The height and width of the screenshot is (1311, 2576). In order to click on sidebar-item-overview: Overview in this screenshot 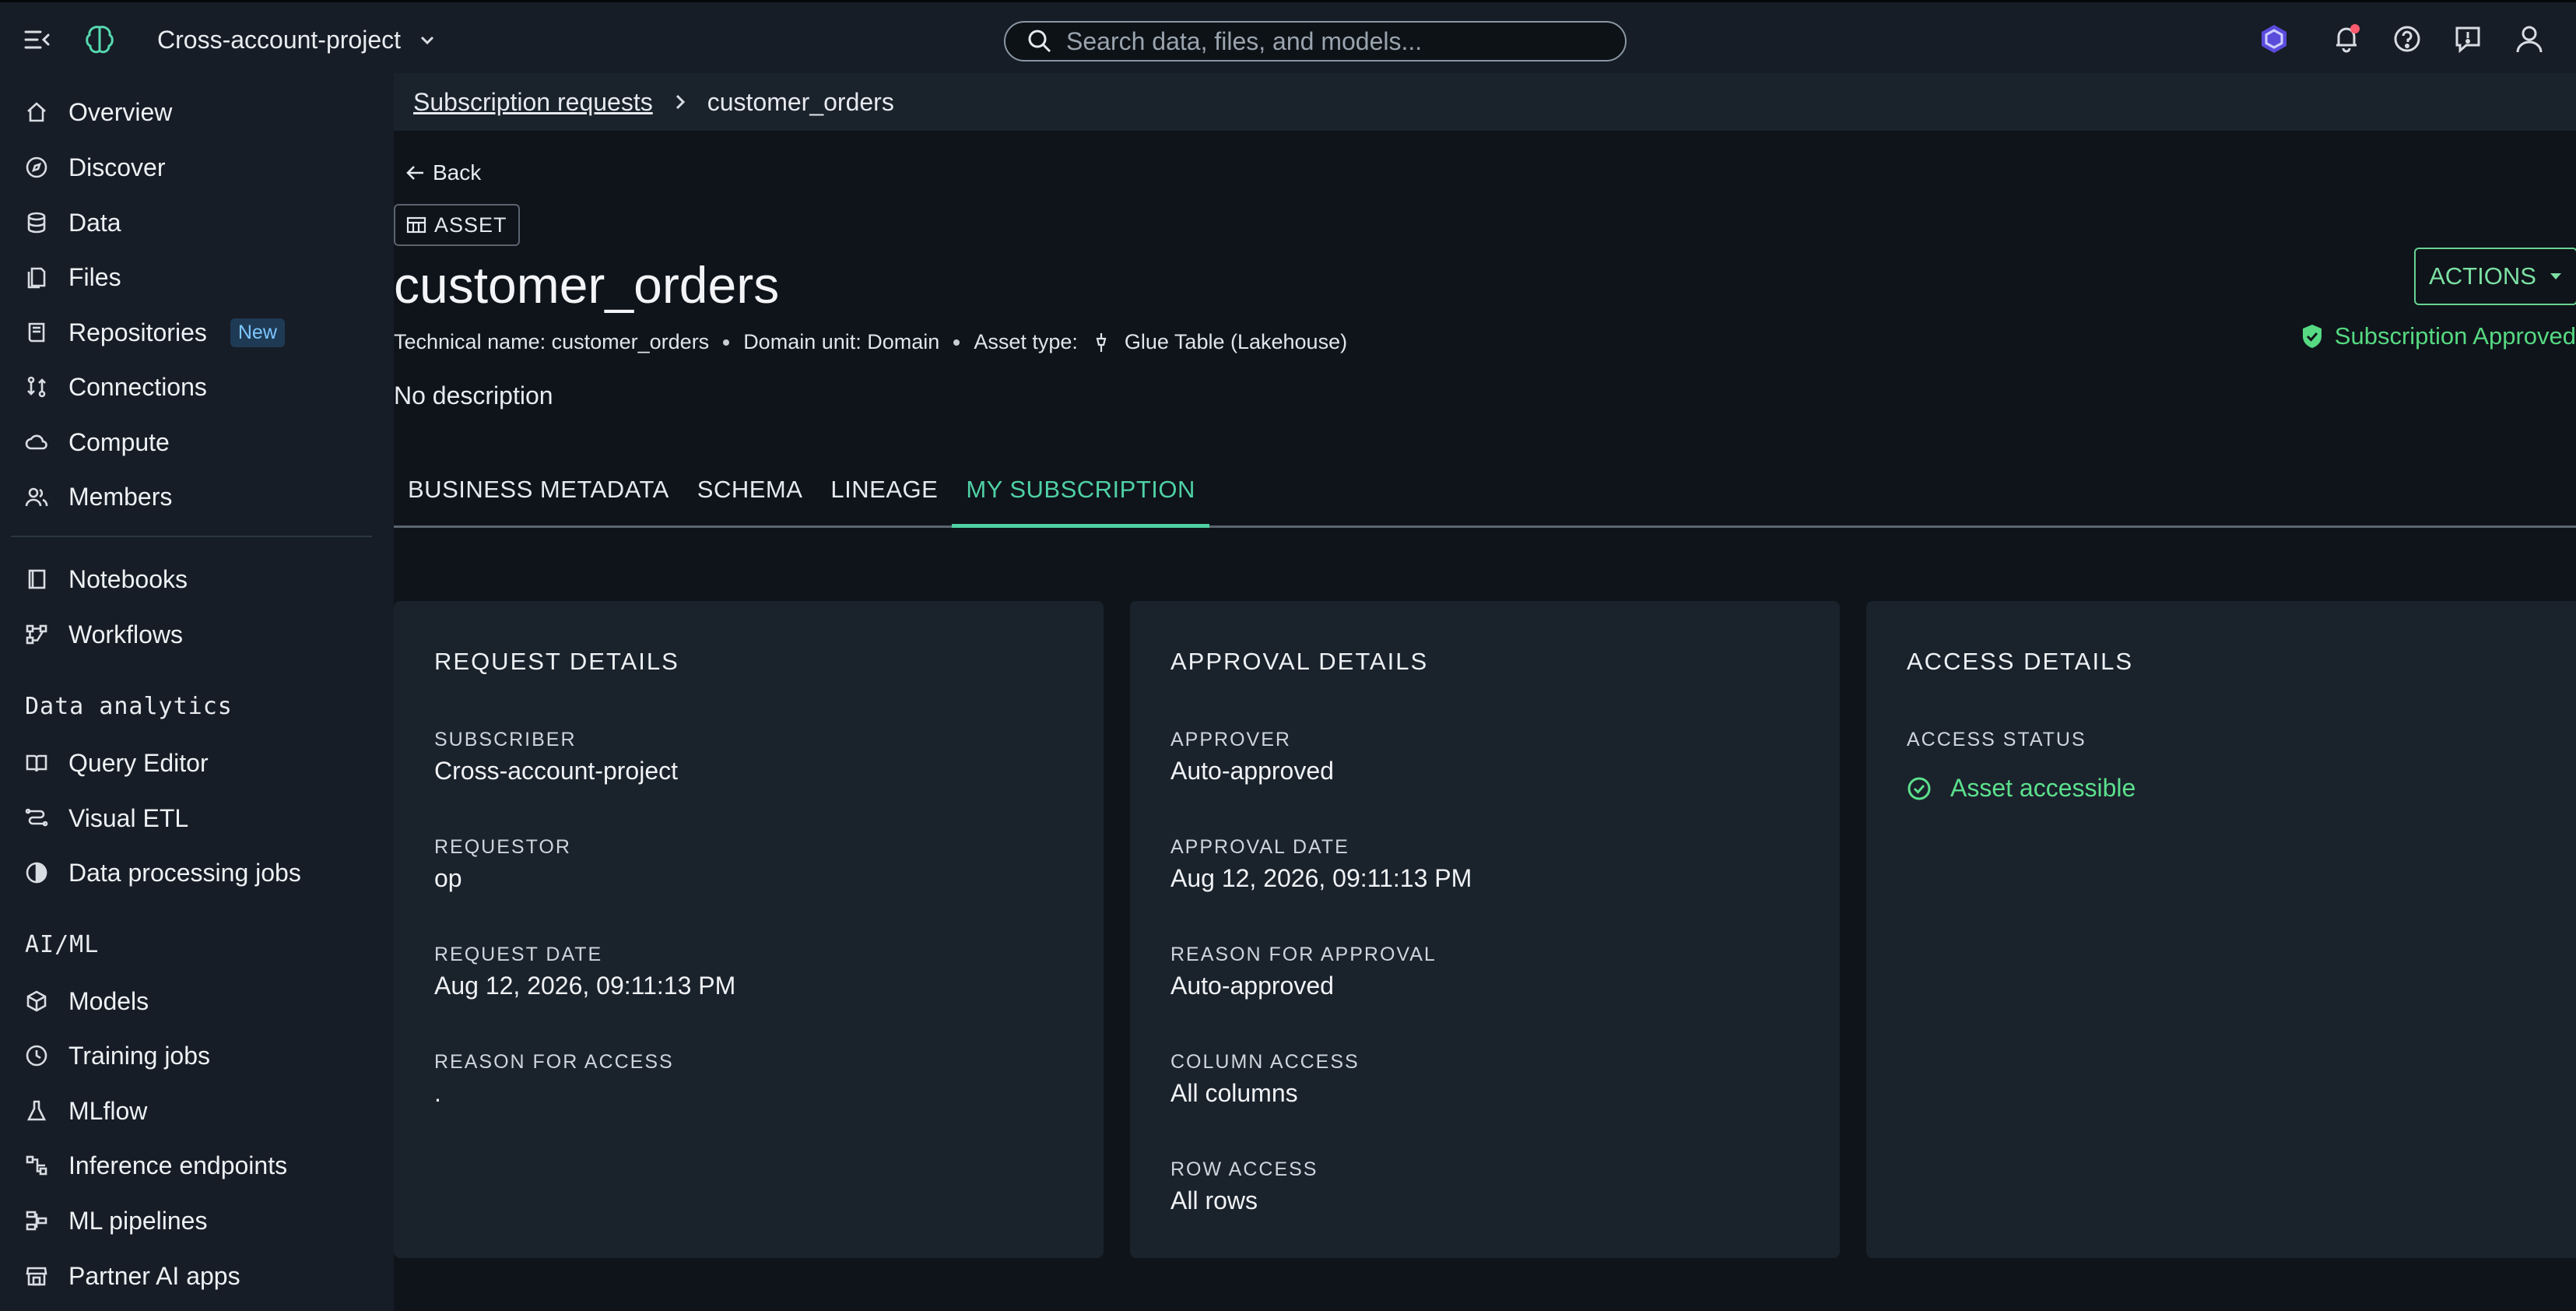, I will do `click(197, 112)`.